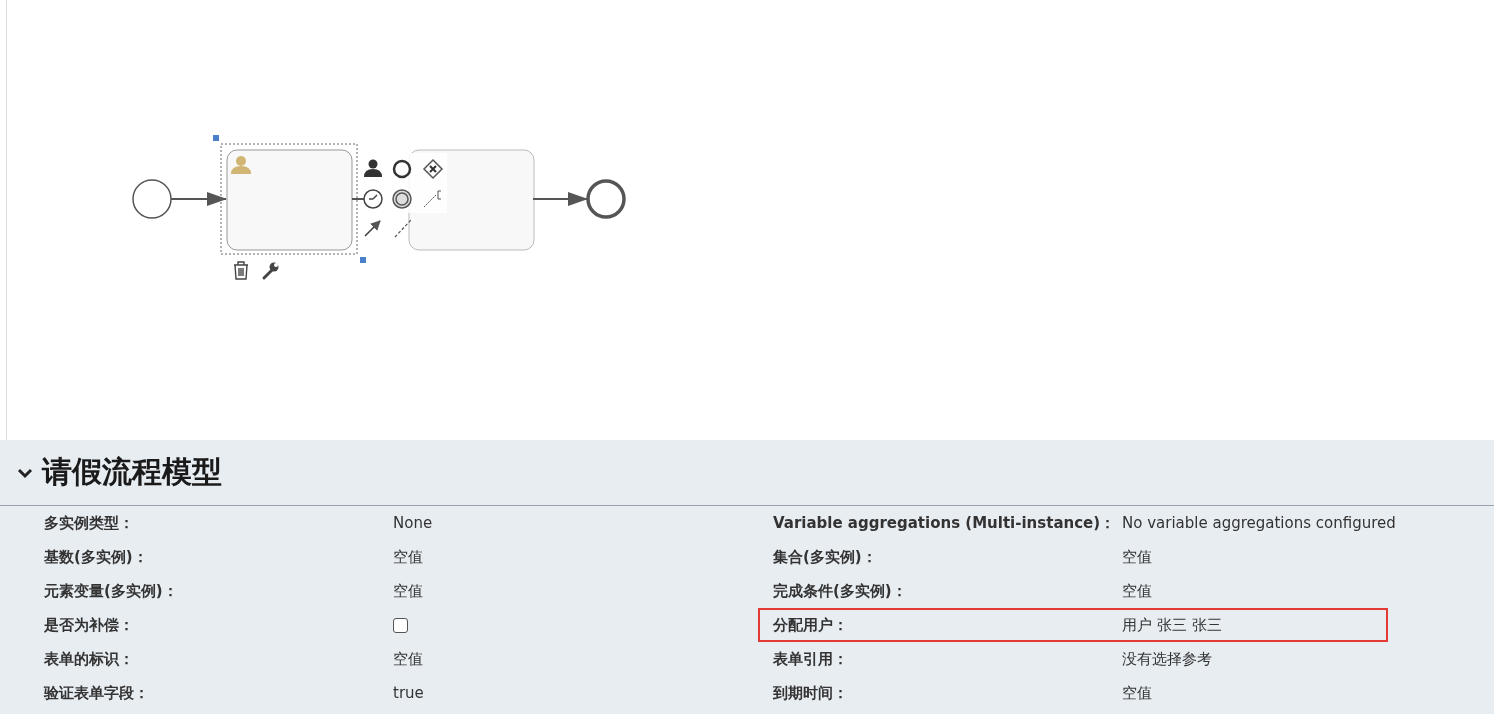 This screenshot has width=1494, height=714. Describe the element at coordinates (811, 625) in the screenshot. I see `property-label: 分配用户：` at that location.